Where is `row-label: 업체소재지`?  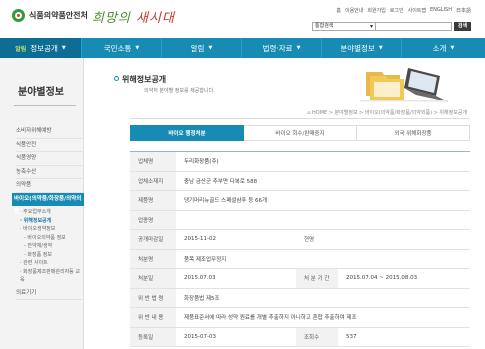 row-label: 업체소재지 is located at coordinates (153, 181).